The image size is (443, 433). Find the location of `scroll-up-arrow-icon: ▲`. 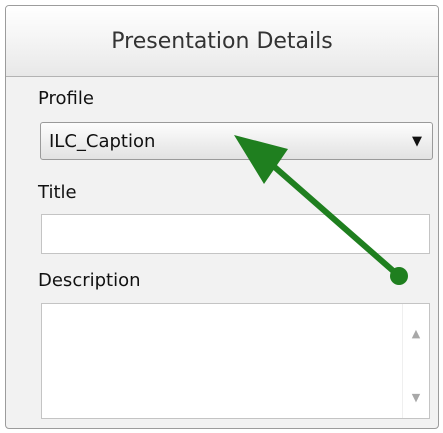

scroll-up-arrow-icon: ▲ is located at coordinates (416, 333).